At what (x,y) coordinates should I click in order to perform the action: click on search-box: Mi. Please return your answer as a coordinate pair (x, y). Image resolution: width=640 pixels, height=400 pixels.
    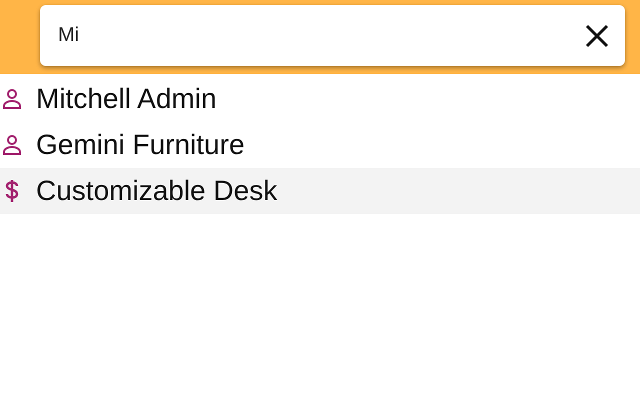
    Looking at the image, I should click on (332, 35).